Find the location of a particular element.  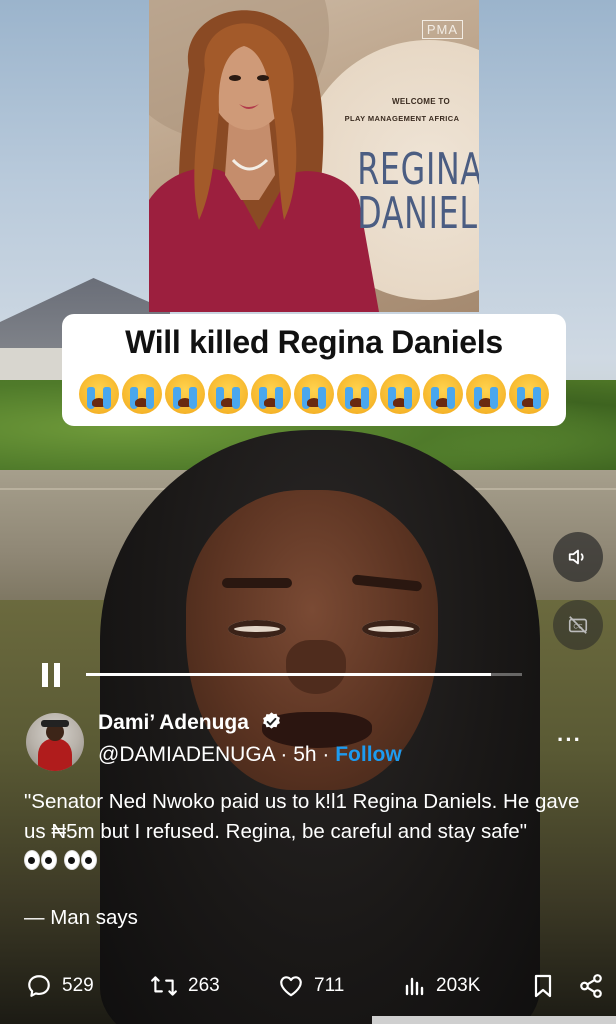

author-handle-row: @DAMIADENUGA · 5h · Follow is located at coordinates (250, 755).